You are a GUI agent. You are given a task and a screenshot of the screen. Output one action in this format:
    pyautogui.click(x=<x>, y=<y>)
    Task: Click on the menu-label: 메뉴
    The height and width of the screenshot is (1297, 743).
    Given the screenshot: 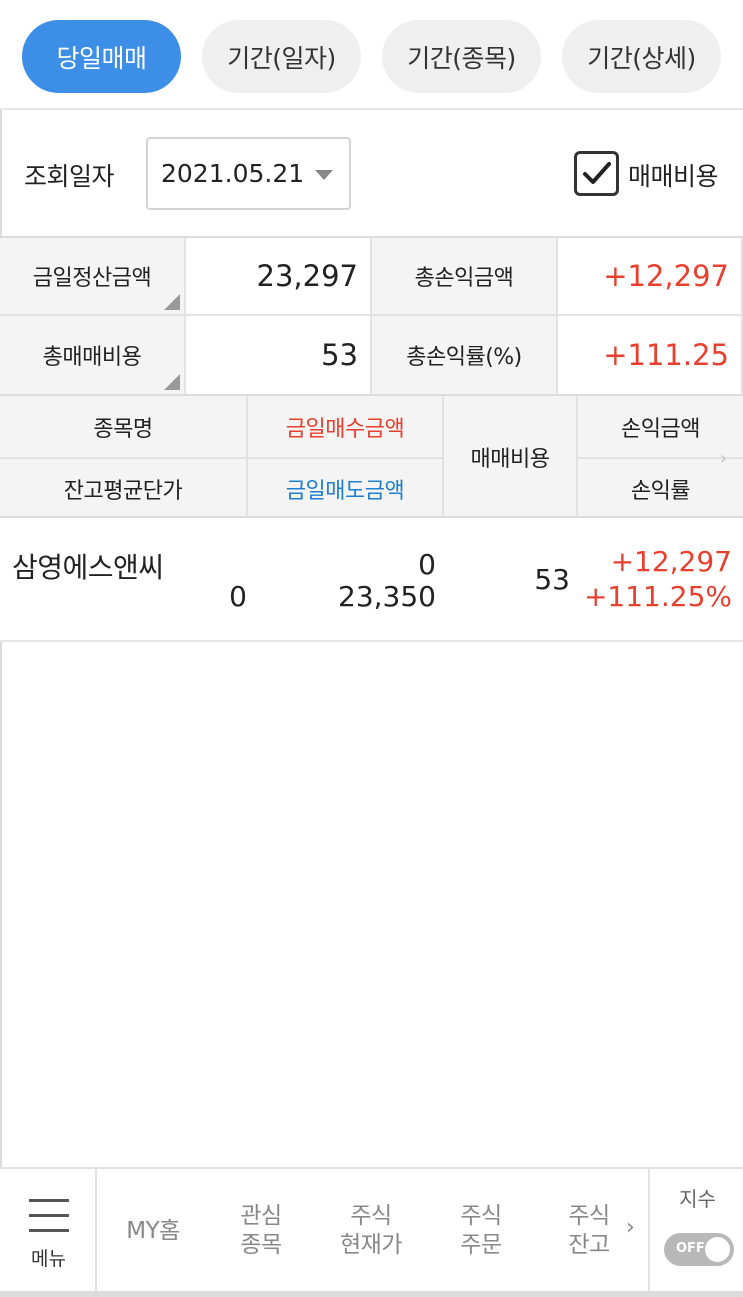 What is the action you would take?
    pyautogui.click(x=48, y=1259)
    